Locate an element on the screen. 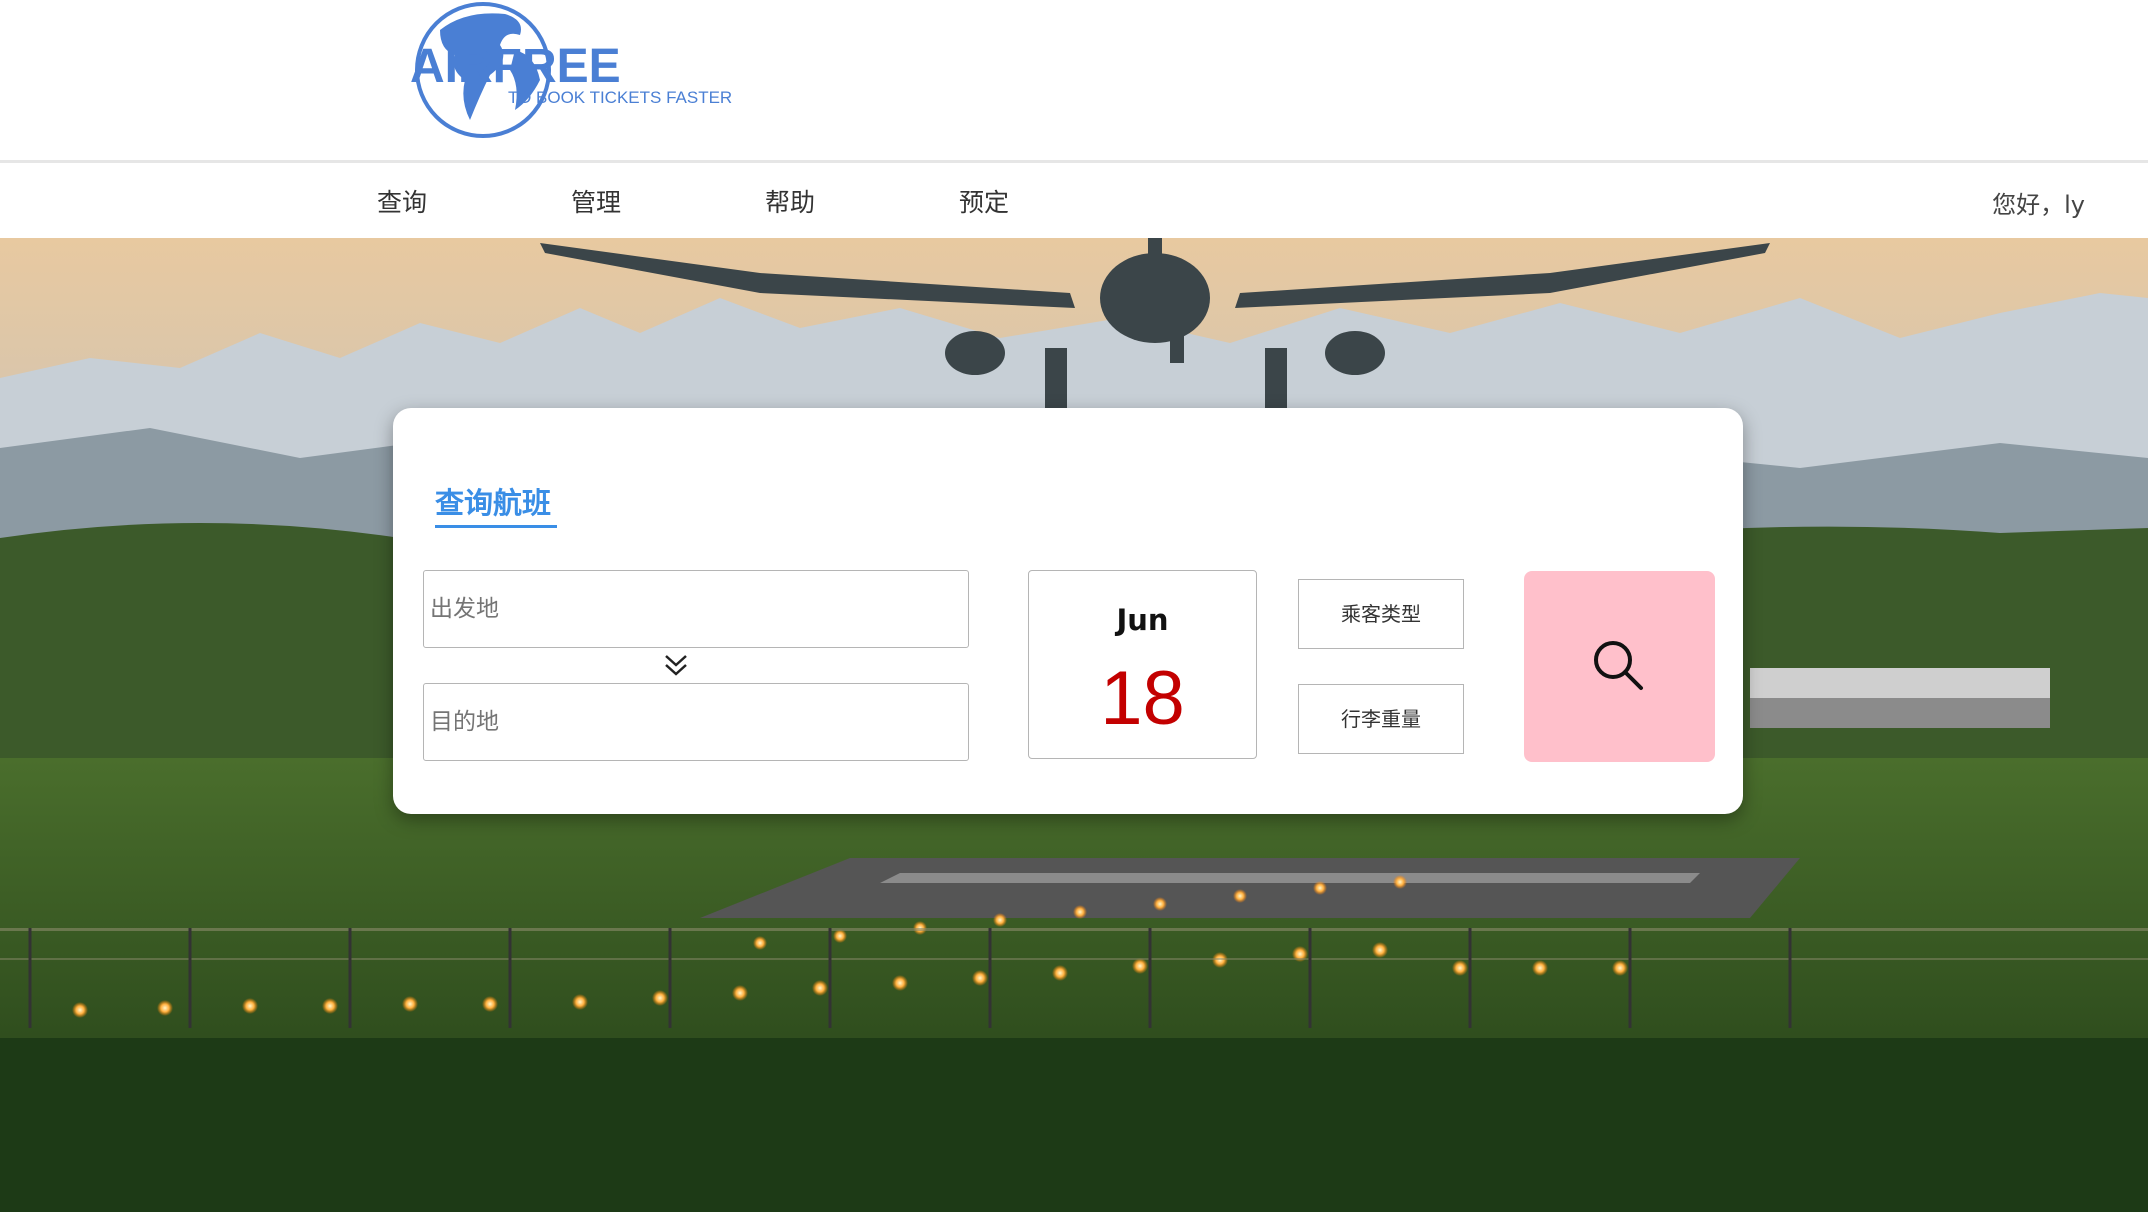 This screenshot has width=2148, height=1212. search-icon is located at coordinates (1618, 665).